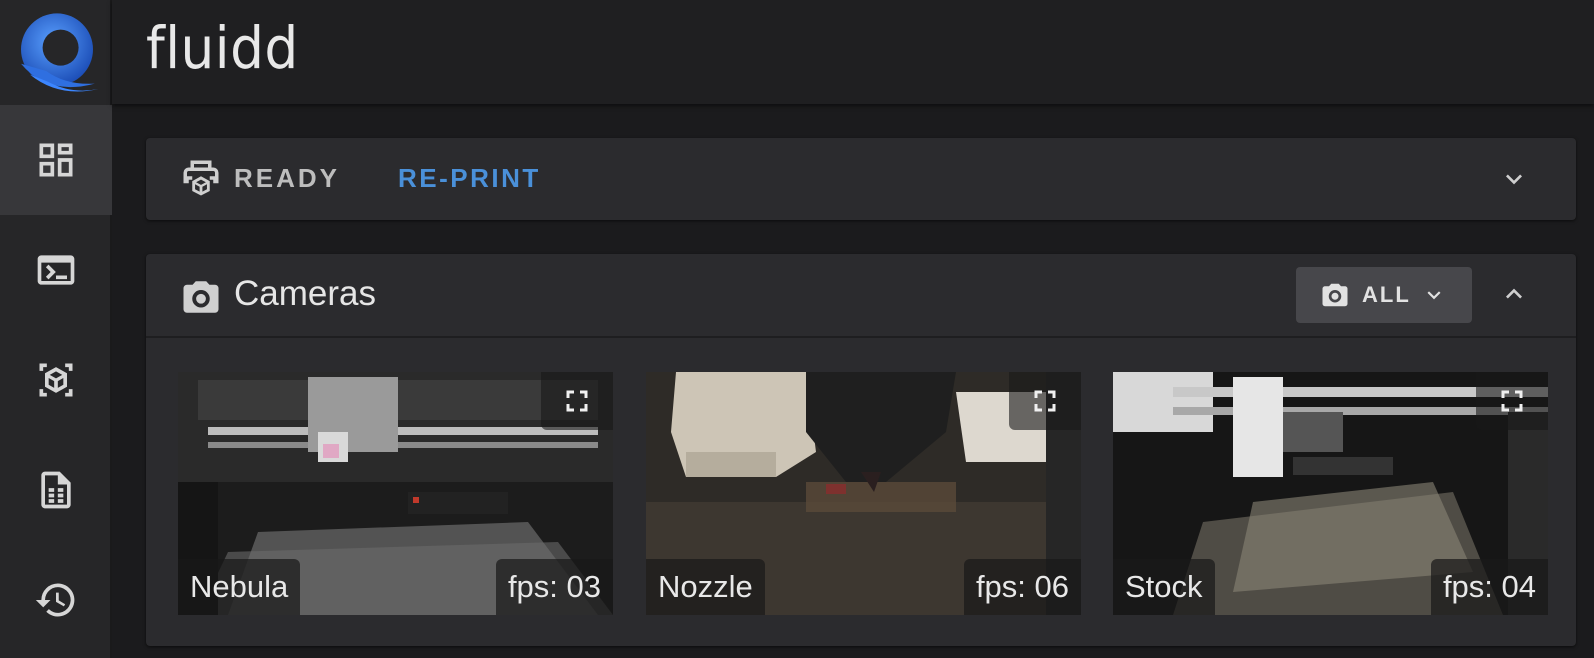 The width and height of the screenshot is (1594, 658). Describe the element at coordinates (1164, 587) in the screenshot. I see `camera-name: Stock` at that location.